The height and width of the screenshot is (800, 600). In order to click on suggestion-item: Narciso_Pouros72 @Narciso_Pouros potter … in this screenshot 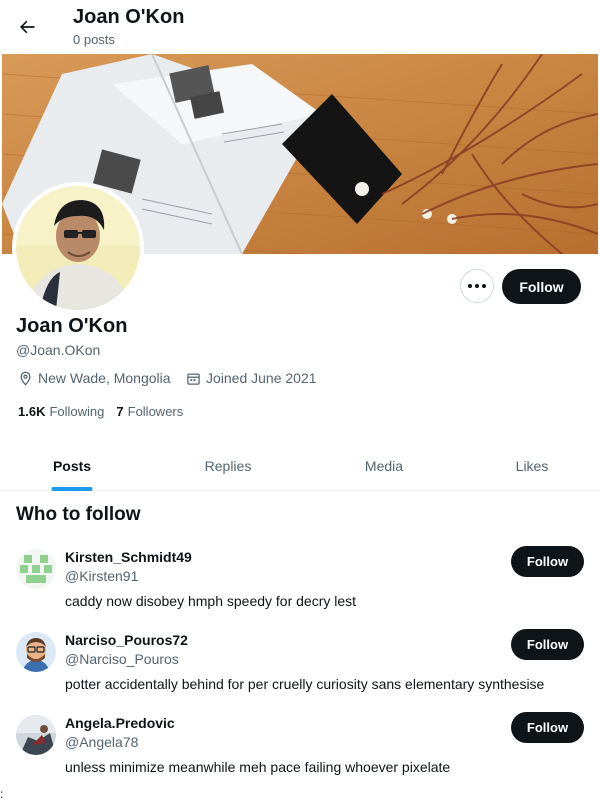, I will do `click(300, 672)`.